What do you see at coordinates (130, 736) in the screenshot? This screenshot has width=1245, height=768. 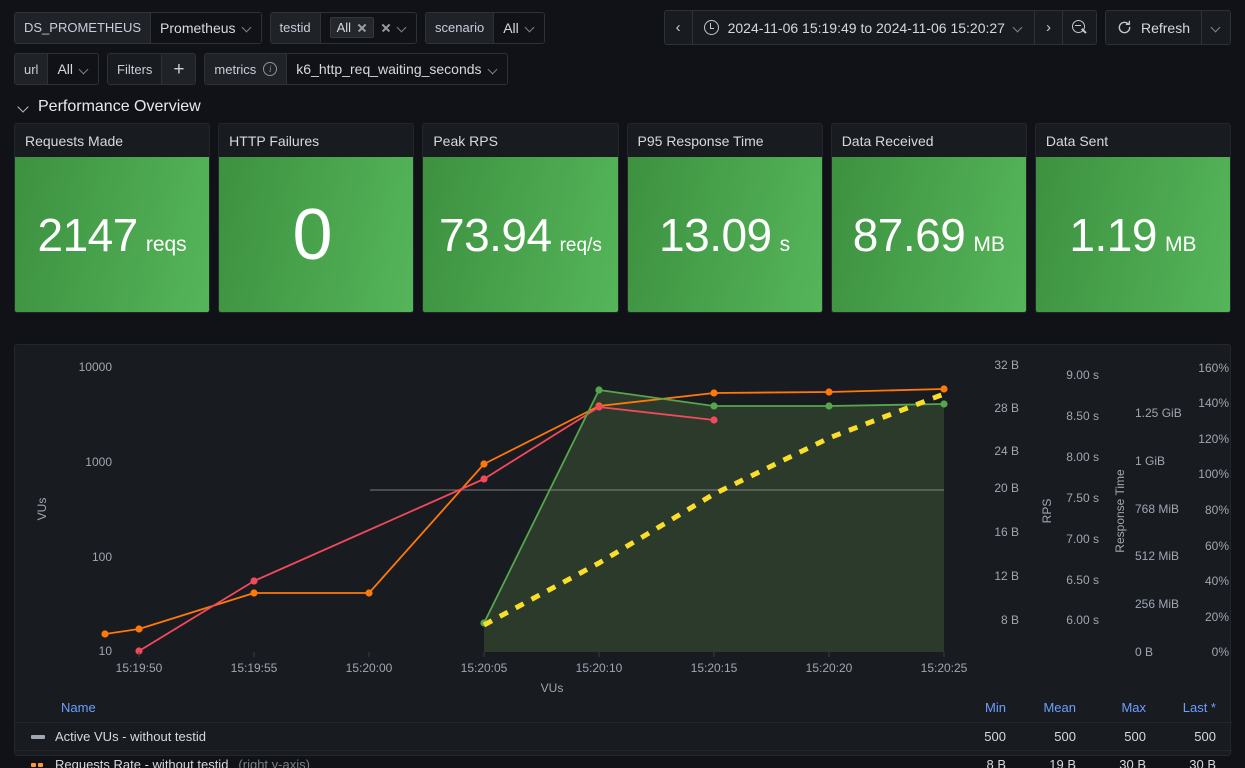 I see `legend-series-label: Active VUs - without testid` at bounding box center [130, 736].